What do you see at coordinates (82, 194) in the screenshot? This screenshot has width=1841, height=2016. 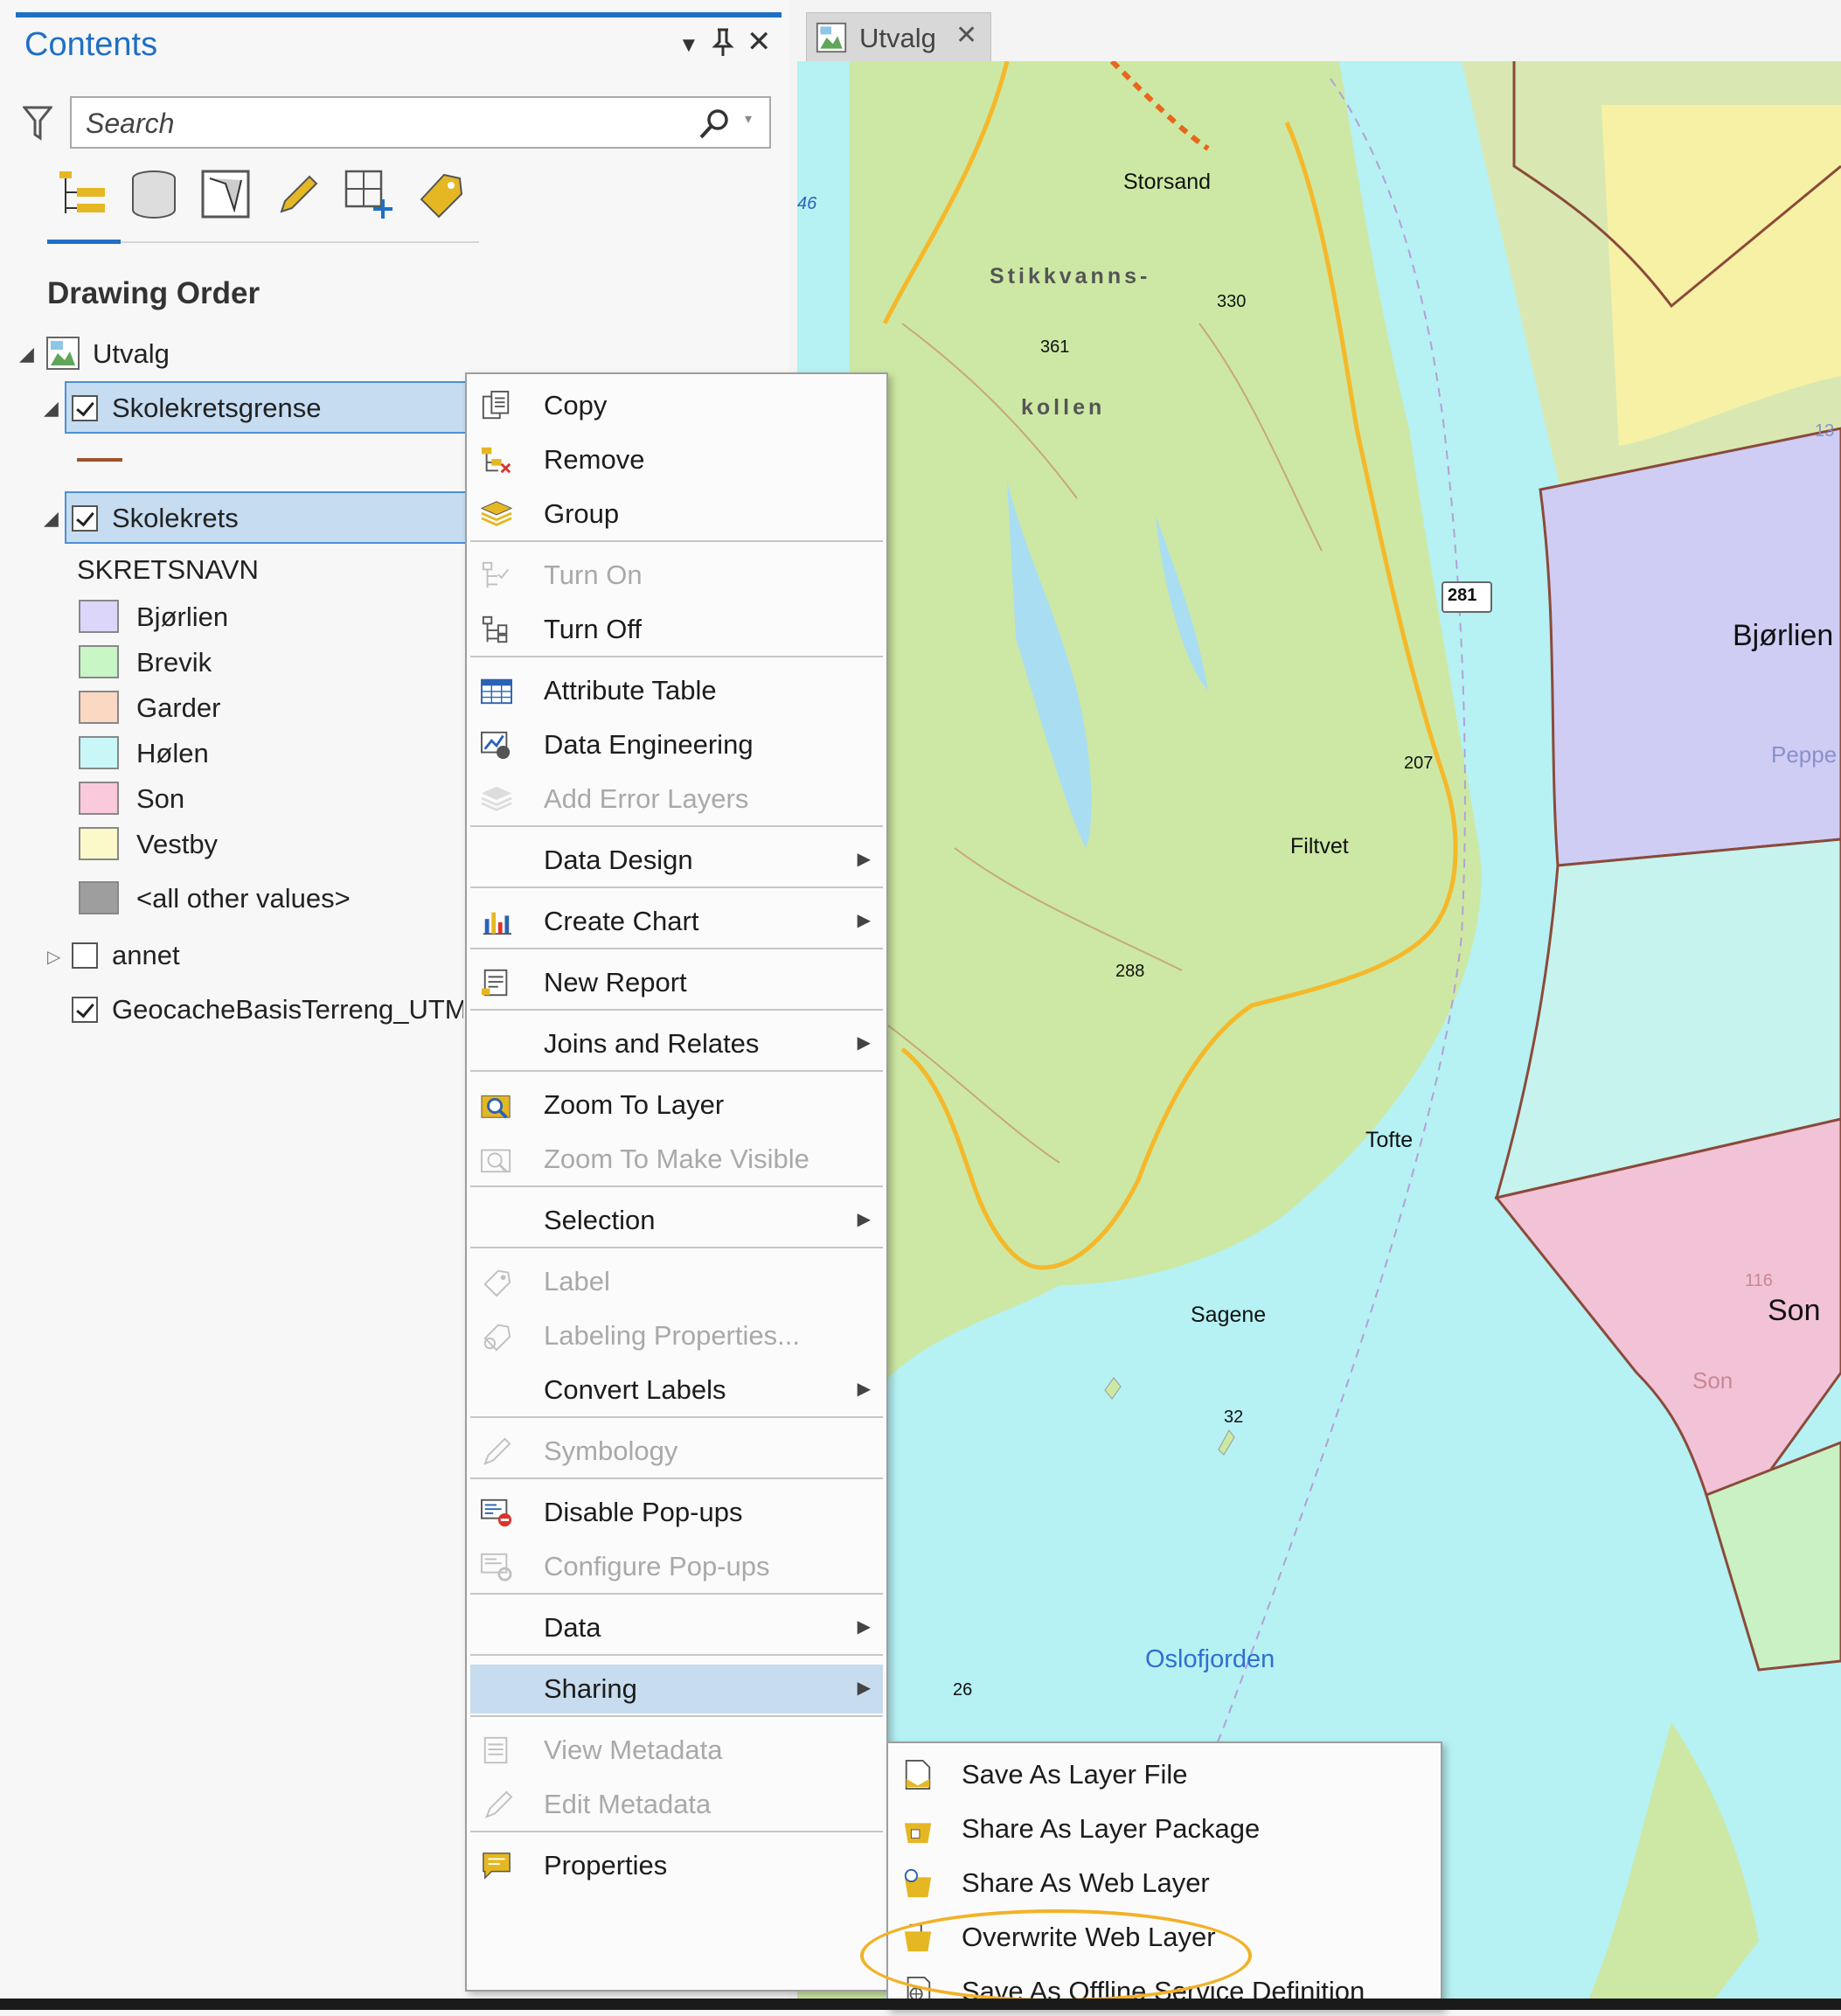 I see `list-by-drawing-order-icon` at bounding box center [82, 194].